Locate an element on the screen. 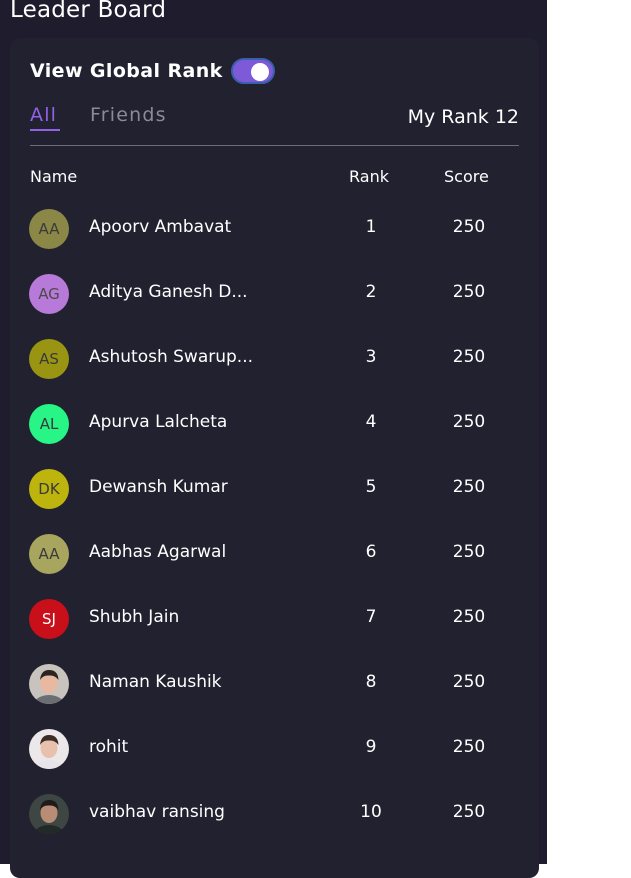 This screenshot has width=631, height=878. leaderboard-row: rohit 9 250 is located at coordinates (274, 751).